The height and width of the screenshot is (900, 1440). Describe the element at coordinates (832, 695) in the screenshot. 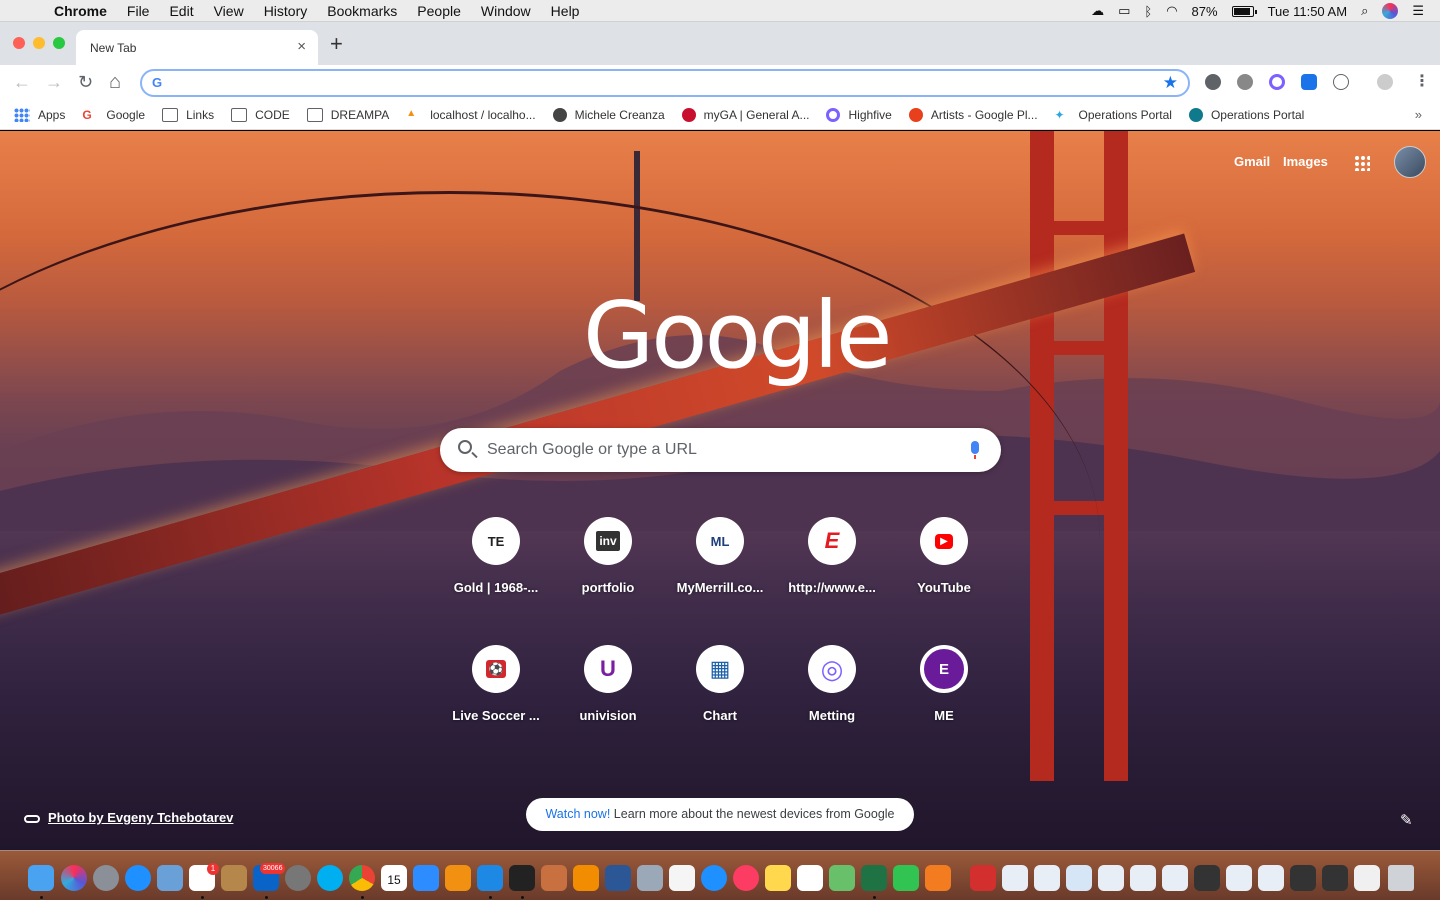

I see `shortcut-tile: ◎ Metting` at that location.